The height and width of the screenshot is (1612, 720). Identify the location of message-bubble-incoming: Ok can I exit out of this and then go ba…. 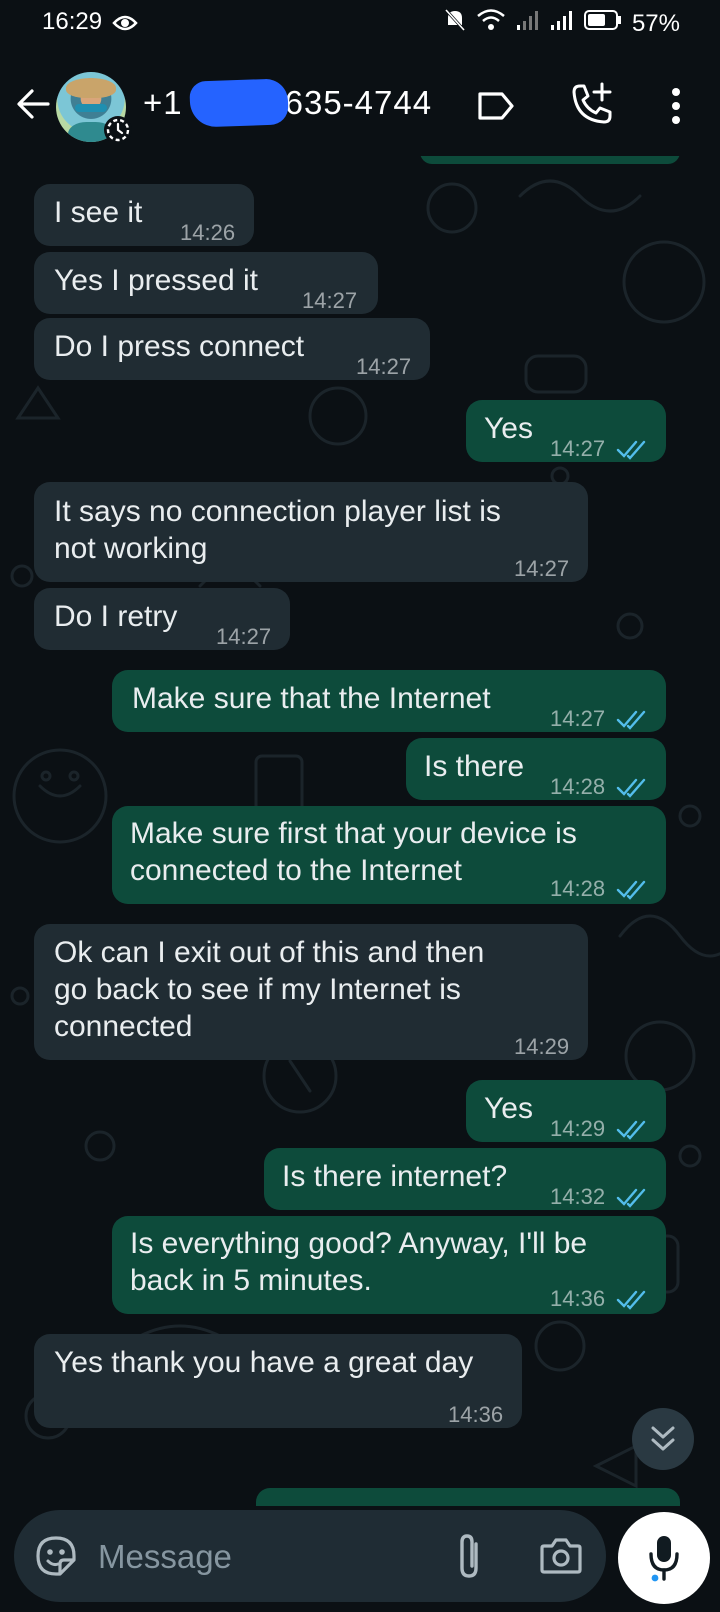
(311, 992).